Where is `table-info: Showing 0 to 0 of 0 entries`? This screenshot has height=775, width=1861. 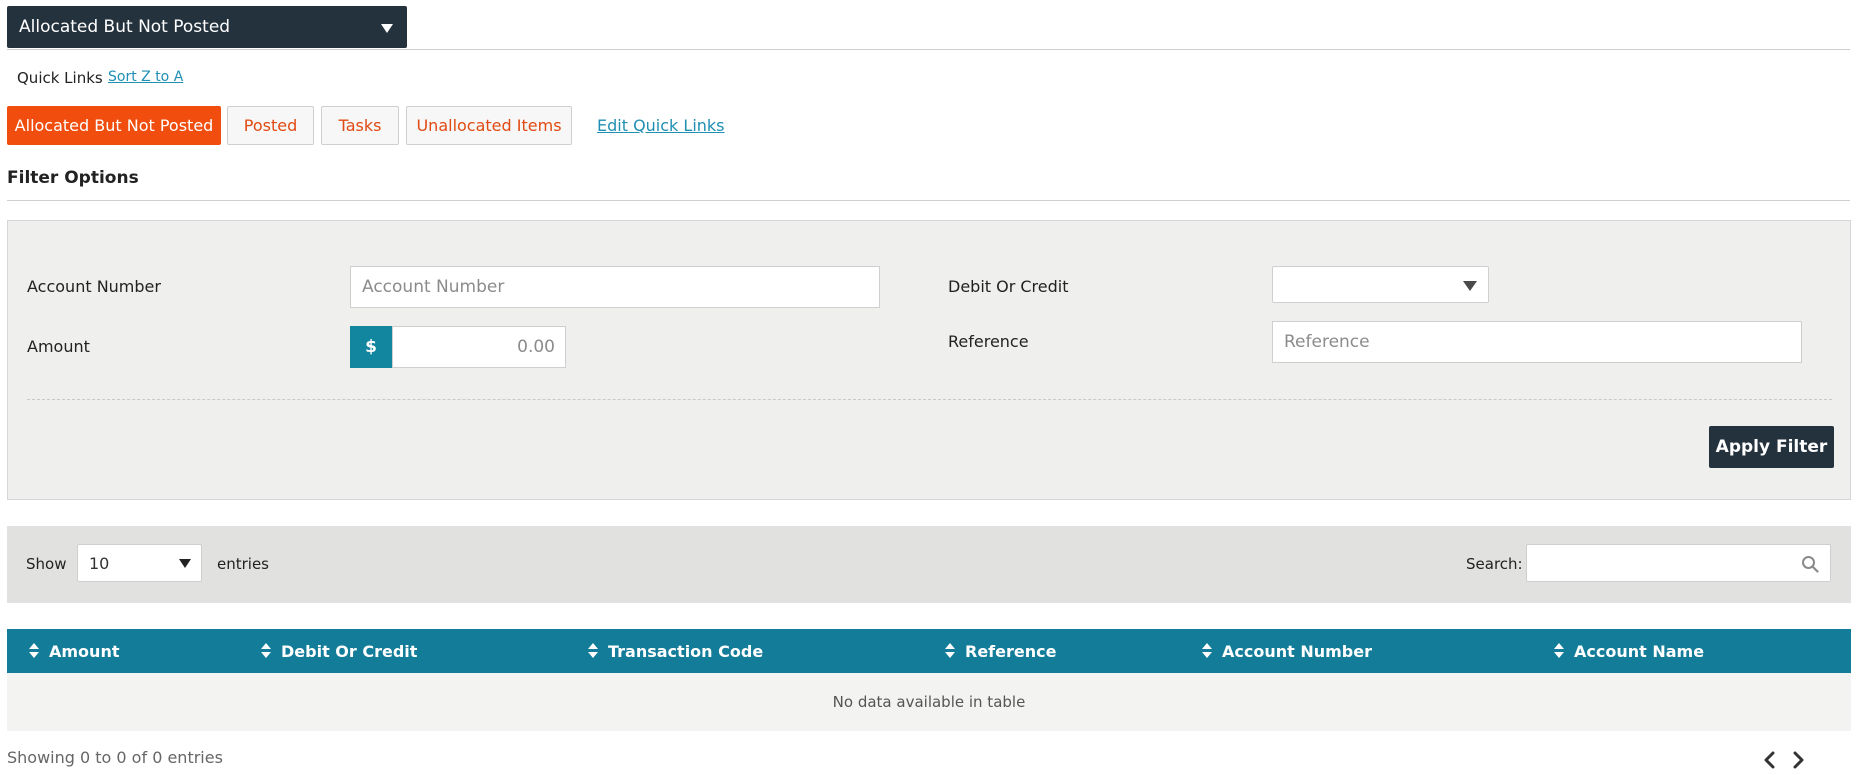 table-info: Showing 0 to 0 of 0 entries is located at coordinates (115, 757).